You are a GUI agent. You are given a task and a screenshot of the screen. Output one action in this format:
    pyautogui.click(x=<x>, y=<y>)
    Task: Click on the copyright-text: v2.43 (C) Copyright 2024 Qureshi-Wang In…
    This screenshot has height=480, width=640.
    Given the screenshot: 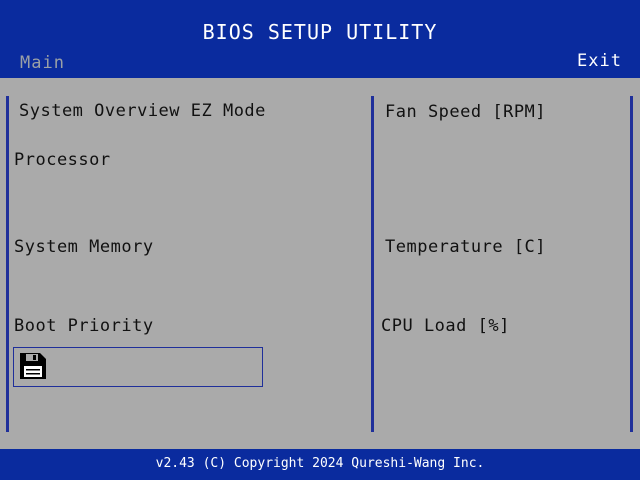 What is the action you would take?
    pyautogui.click(x=320, y=463)
    